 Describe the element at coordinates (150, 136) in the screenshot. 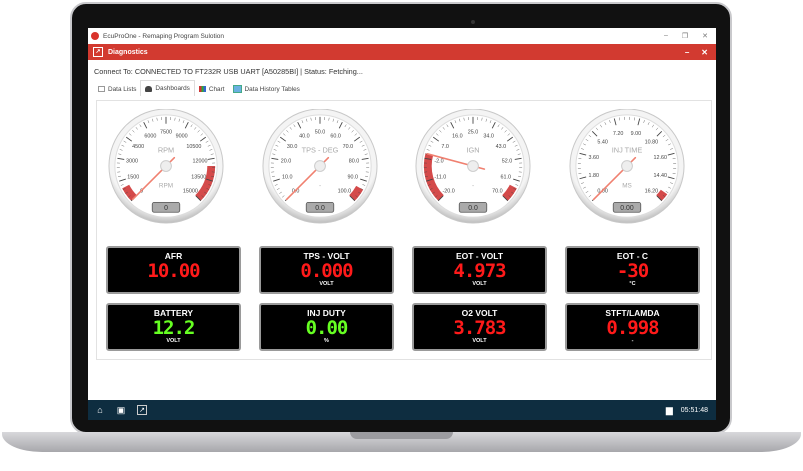

I see `tick-label: 6000` at that location.